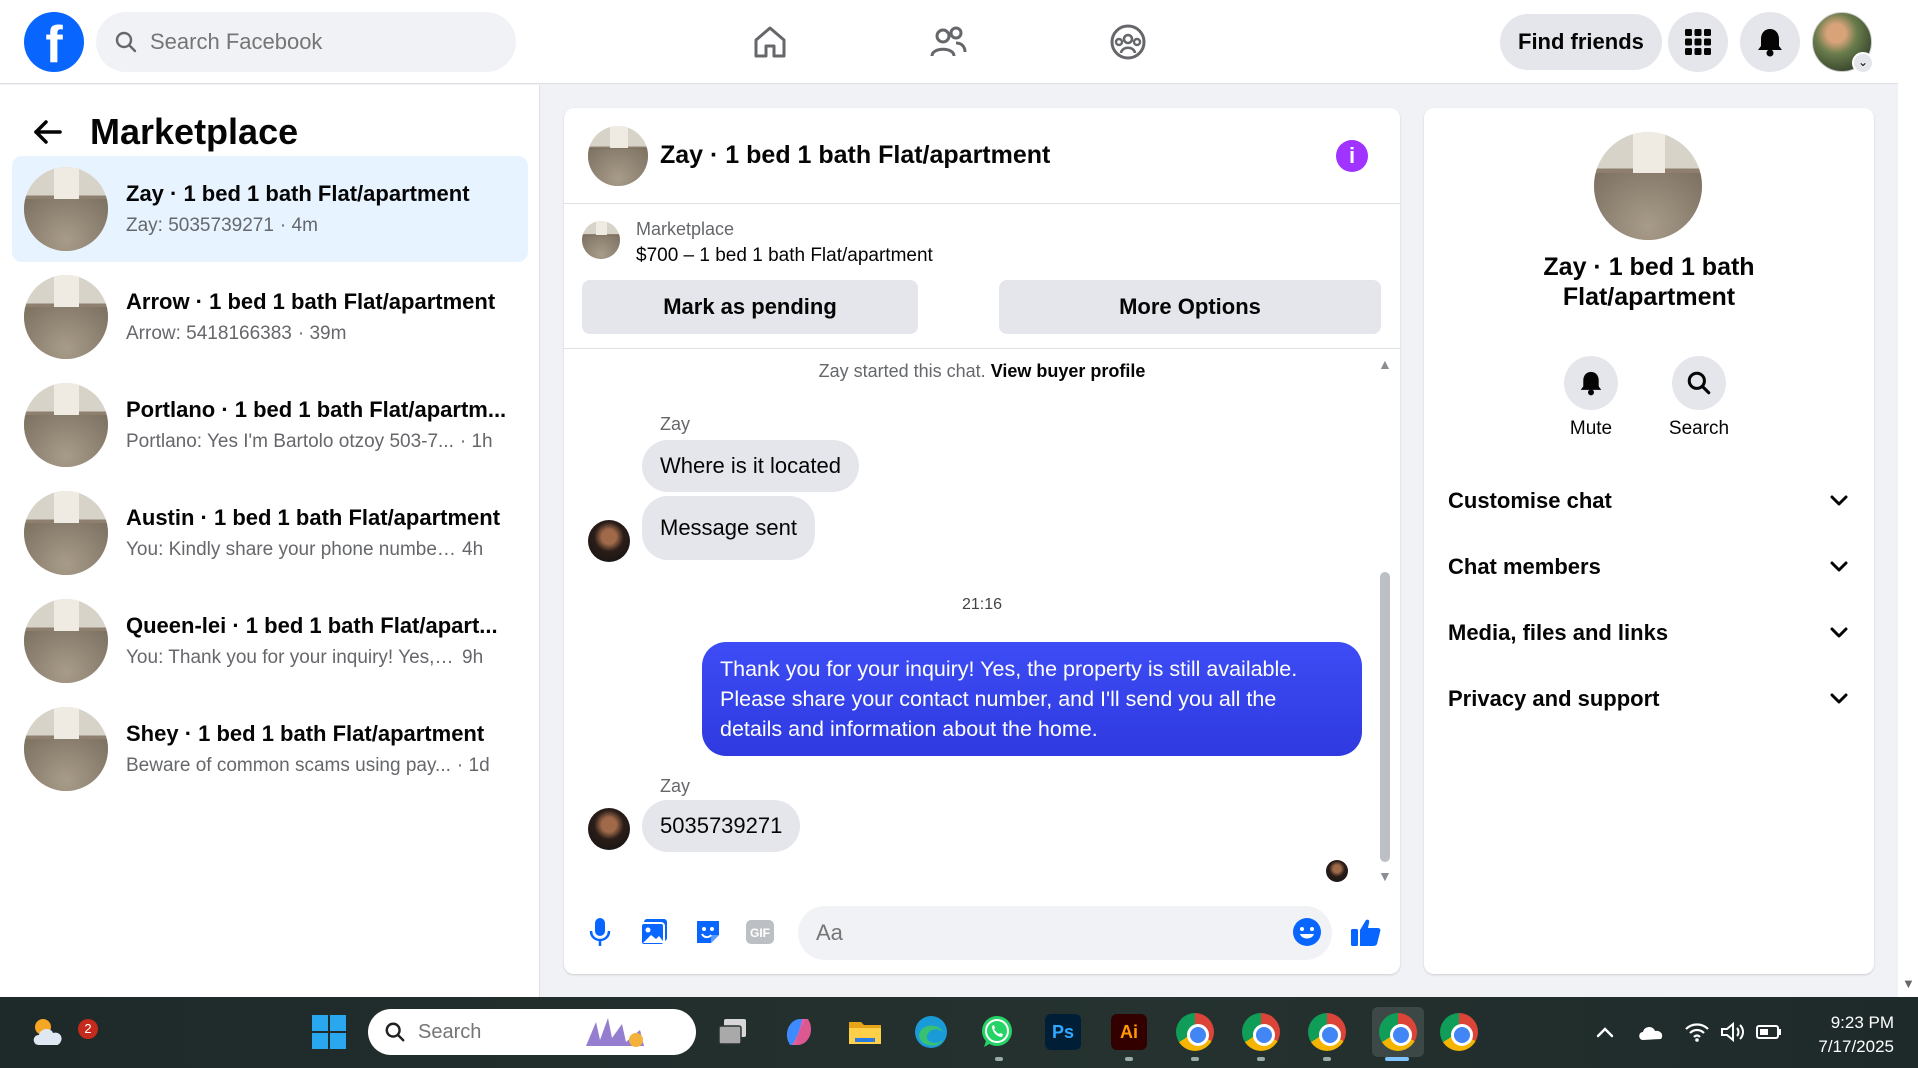  What do you see at coordinates (1385, 717) in the screenshot?
I see `chat-scrollbar-thumb` at bounding box center [1385, 717].